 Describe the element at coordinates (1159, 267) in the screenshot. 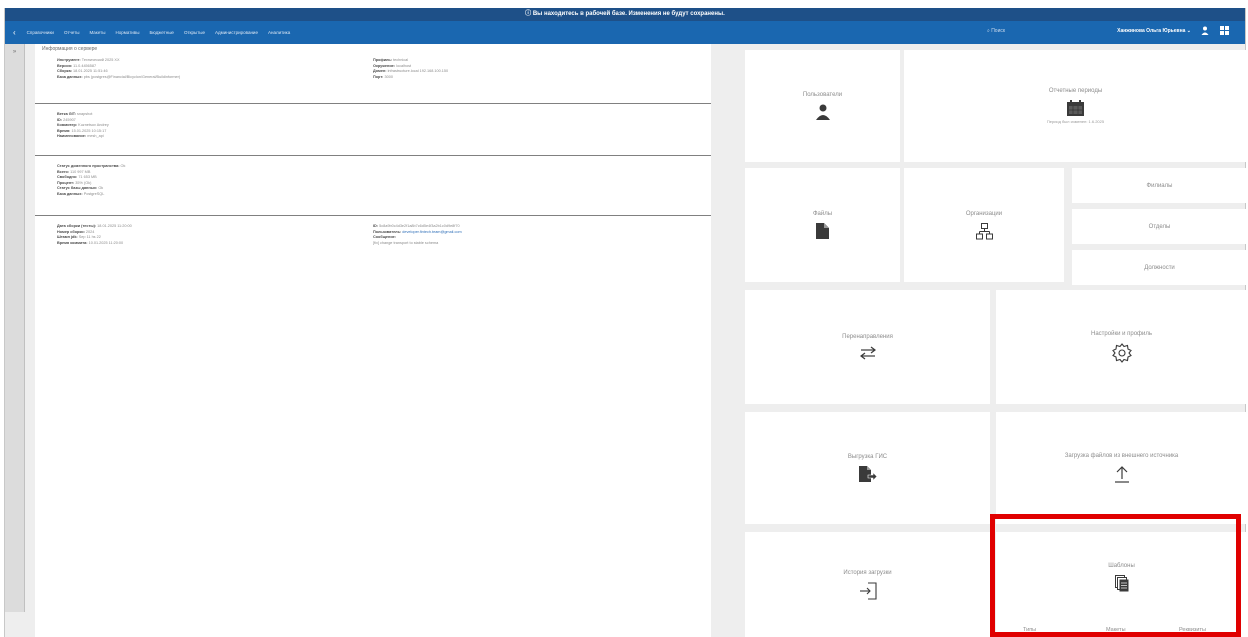

I see `tile-positions: Должности` at that location.